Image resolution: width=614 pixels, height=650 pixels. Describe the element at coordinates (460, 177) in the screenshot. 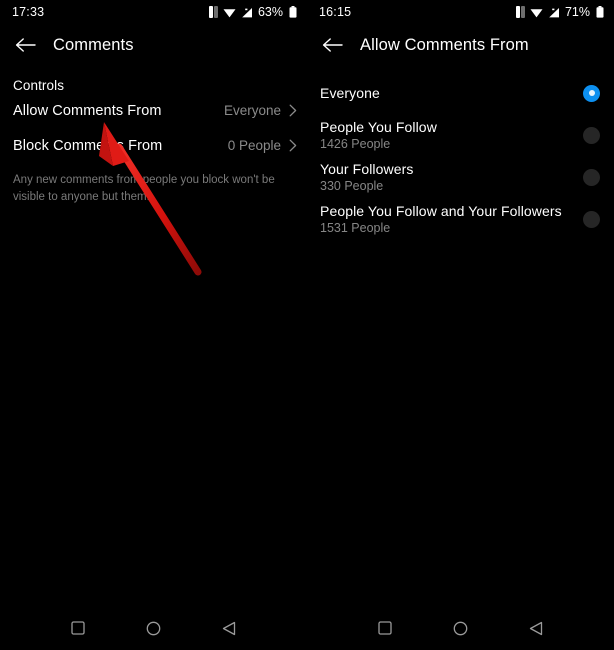

I see `option-row-your-followers: Your Followers 330 People` at that location.